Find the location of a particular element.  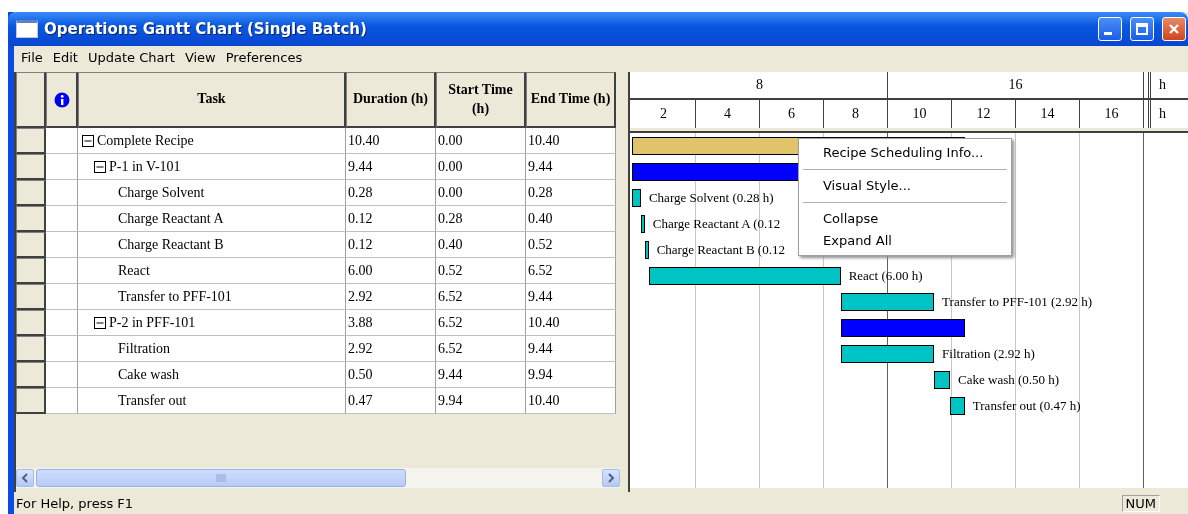

task-name: P-1 in V-101 is located at coordinates (145, 166).